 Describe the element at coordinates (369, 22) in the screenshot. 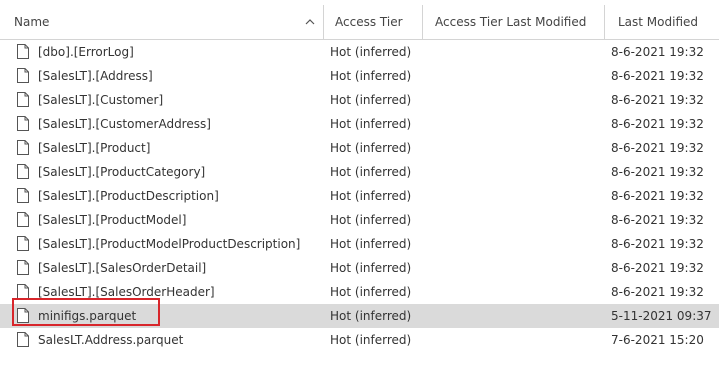

I see `column-header-access-tier-label: Access Tier` at that location.